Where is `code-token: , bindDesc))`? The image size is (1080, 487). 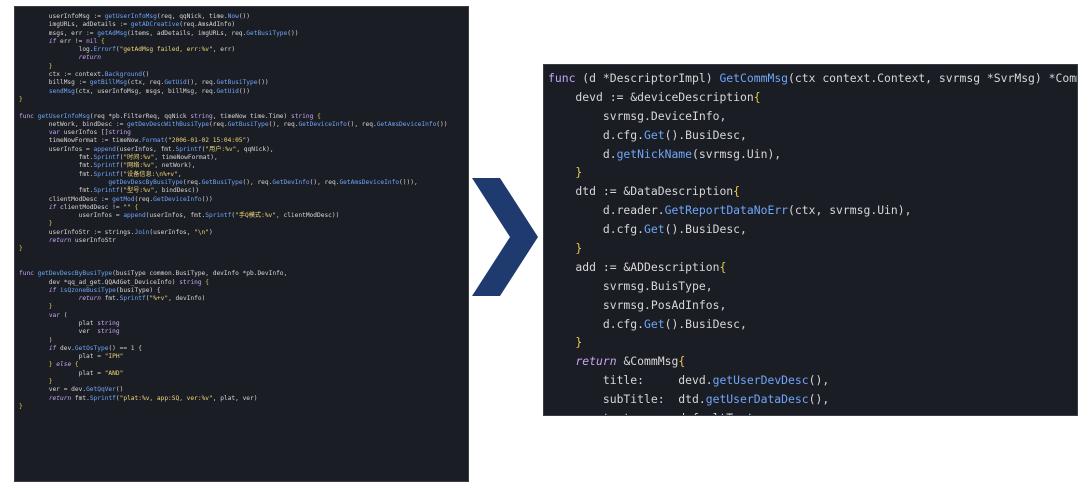 code-token: , bindDesc)) is located at coordinates (177, 191).